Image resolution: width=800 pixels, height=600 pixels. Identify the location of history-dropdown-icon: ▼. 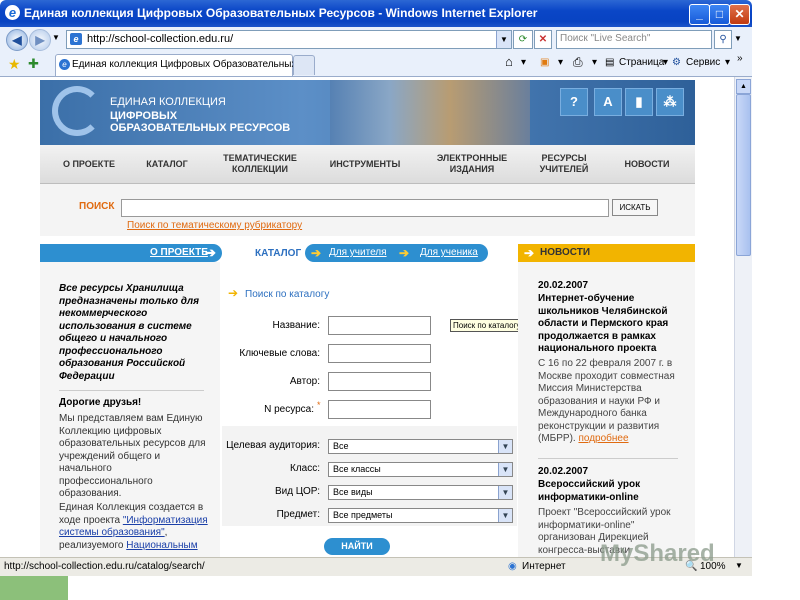
(56, 37).